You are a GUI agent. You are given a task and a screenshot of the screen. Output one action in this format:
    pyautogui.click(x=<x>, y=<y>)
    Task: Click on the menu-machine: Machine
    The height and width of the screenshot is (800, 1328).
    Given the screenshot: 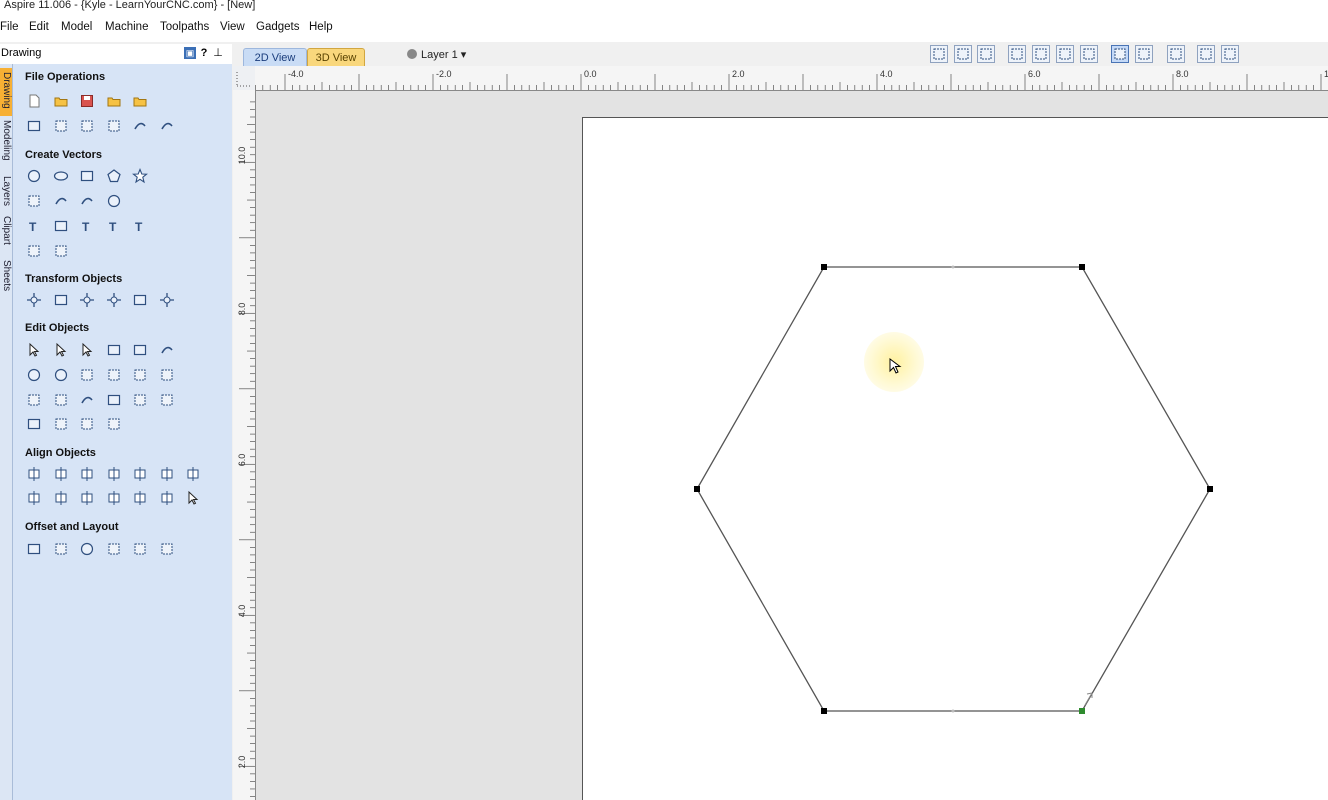 What is the action you would take?
    pyautogui.click(x=126, y=27)
    